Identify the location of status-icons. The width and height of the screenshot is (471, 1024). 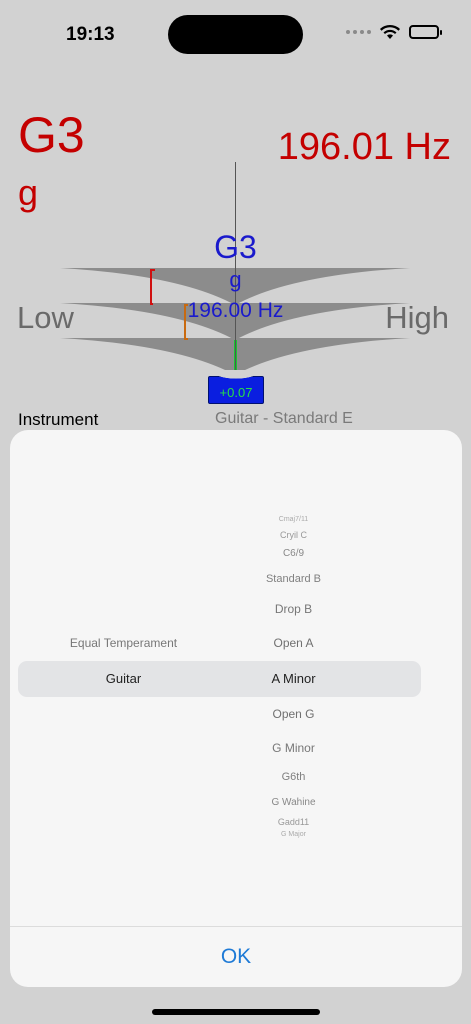
(394, 32).